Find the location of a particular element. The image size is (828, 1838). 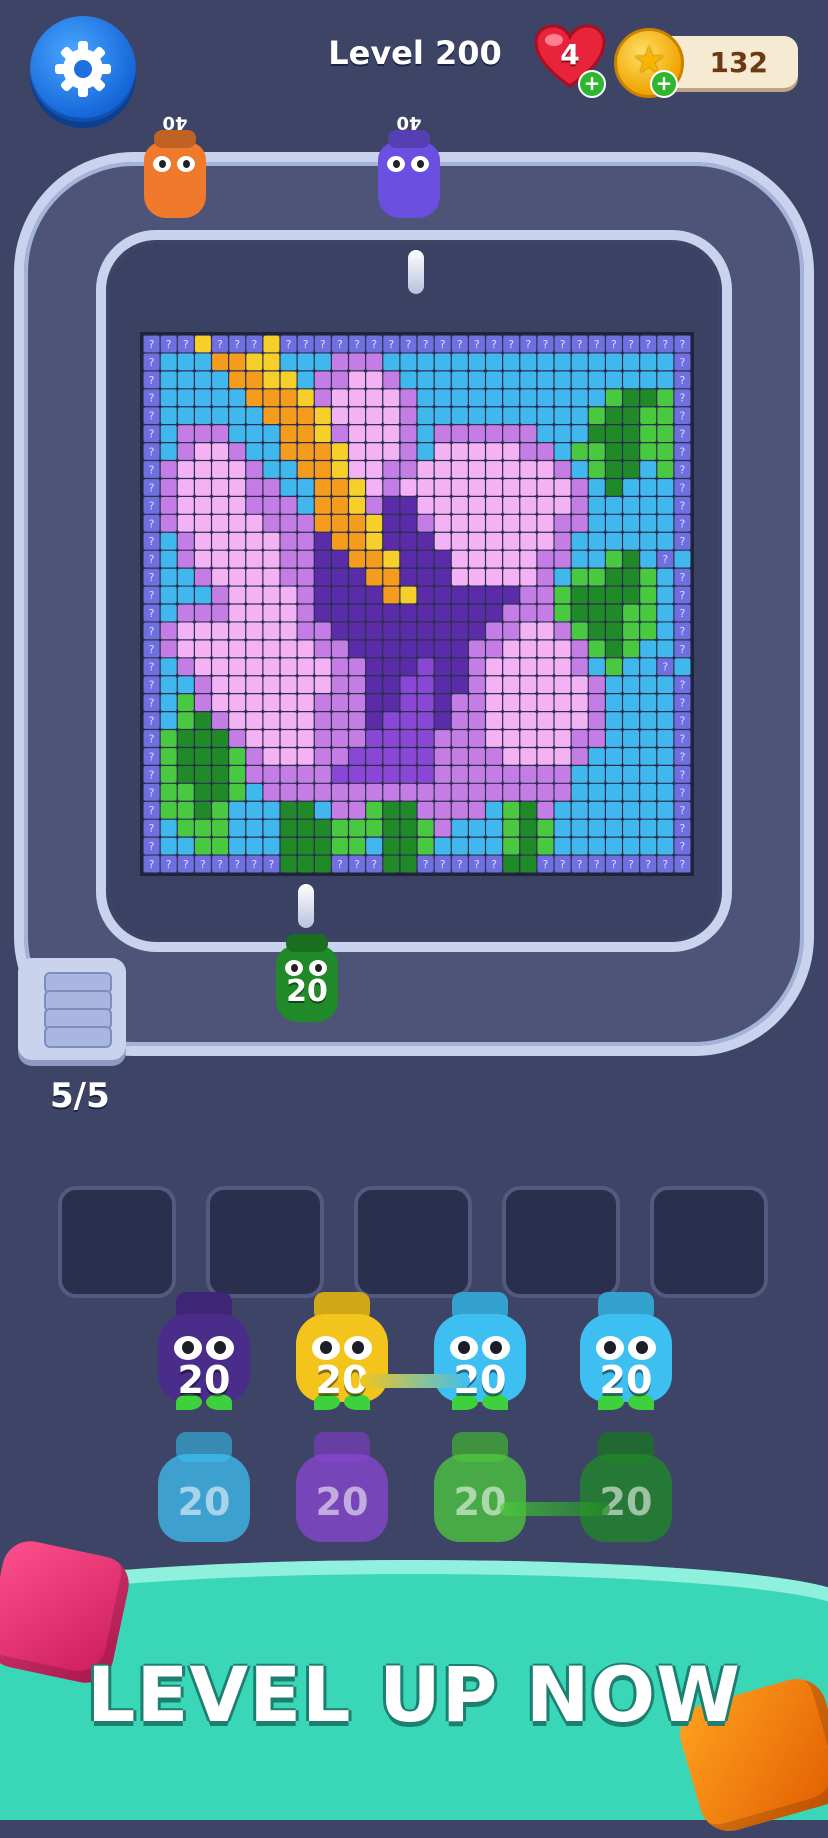

add-lives-icon: + is located at coordinates (592, 84).